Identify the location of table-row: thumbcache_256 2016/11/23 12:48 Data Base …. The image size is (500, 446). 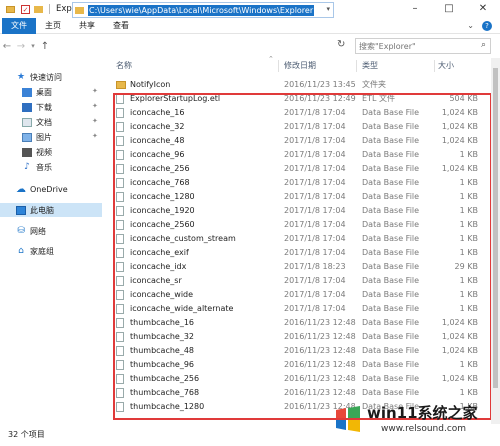
(300, 379).